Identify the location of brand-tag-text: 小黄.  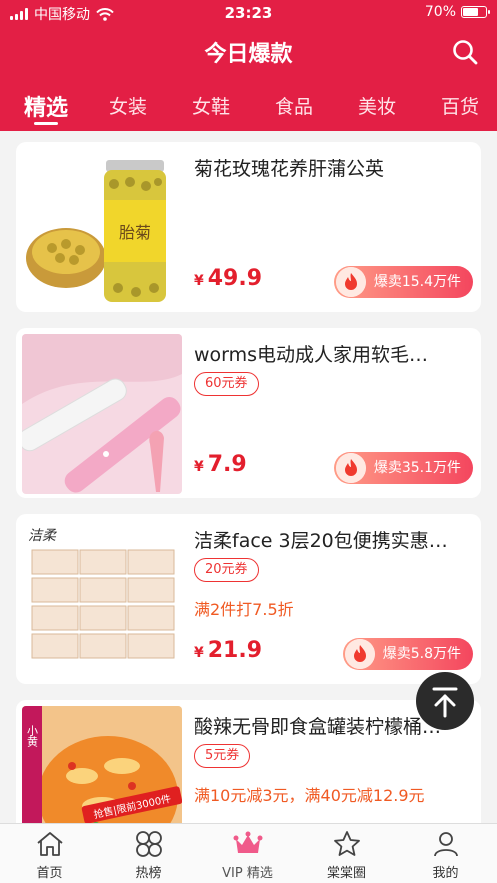
(32, 736).